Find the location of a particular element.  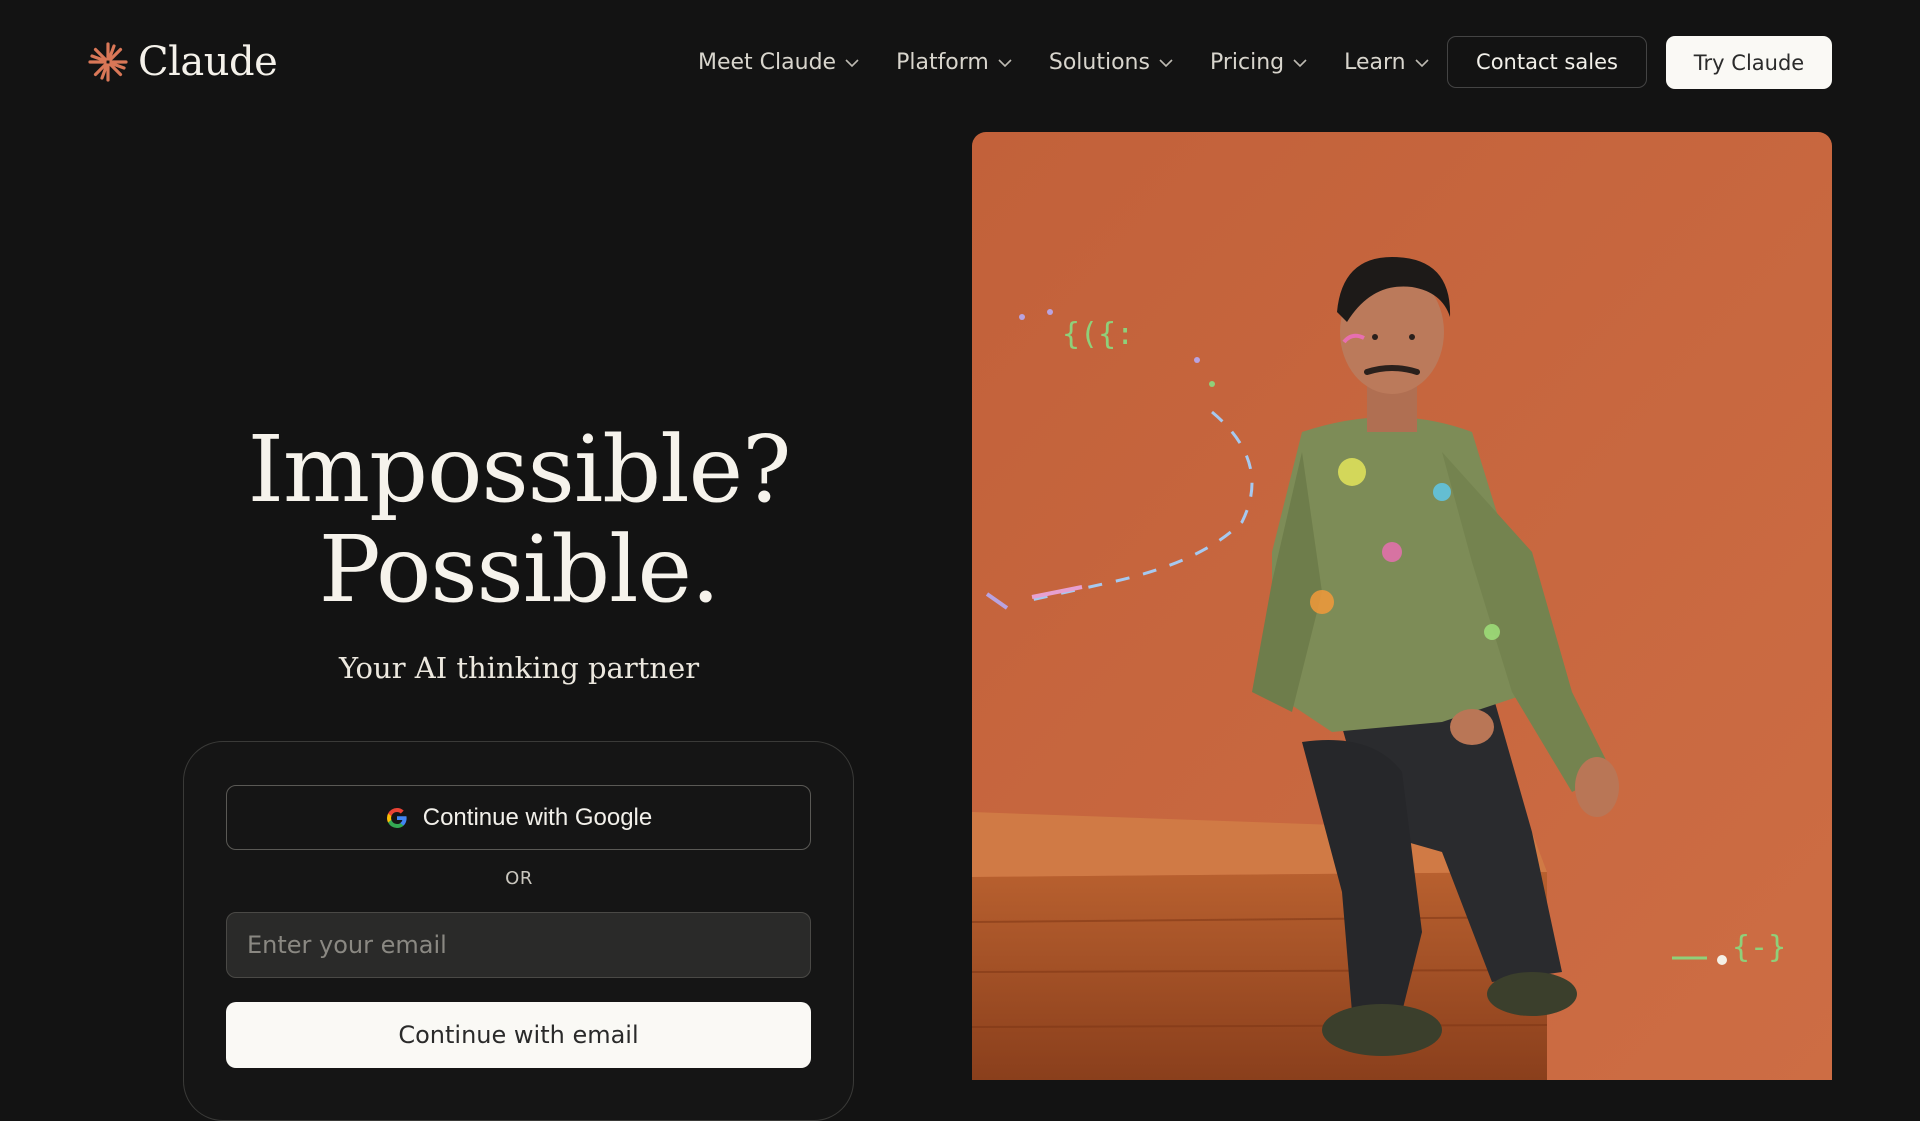

hero-title: Impossible? Possible. is located at coordinates (519, 520).